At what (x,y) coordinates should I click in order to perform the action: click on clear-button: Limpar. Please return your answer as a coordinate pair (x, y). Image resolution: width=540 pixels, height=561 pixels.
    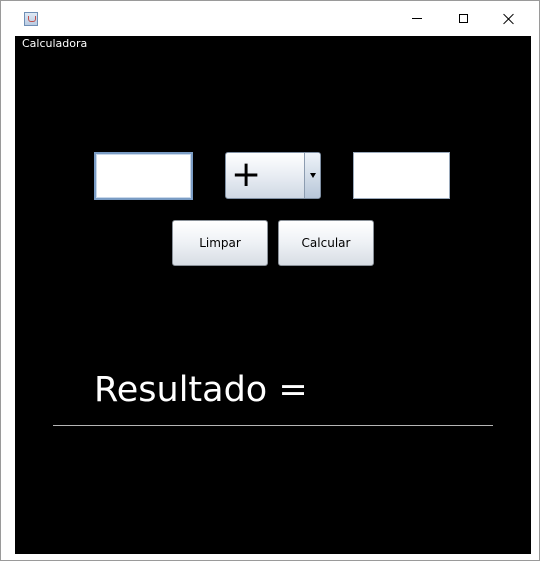
    Looking at the image, I should click on (220, 243).